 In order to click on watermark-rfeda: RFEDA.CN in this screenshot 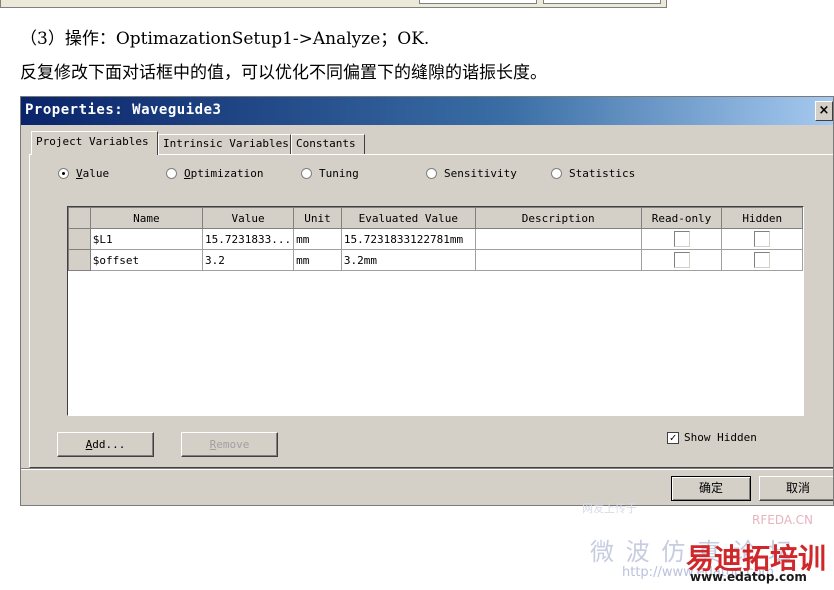, I will do `click(783, 520)`.